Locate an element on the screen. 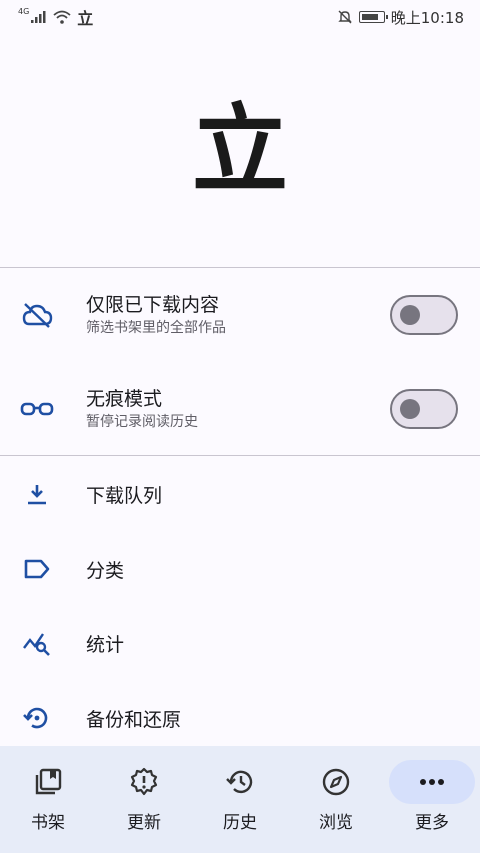 The height and width of the screenshot is (853, 480). stats-icon is located at coordinates (37, 643).